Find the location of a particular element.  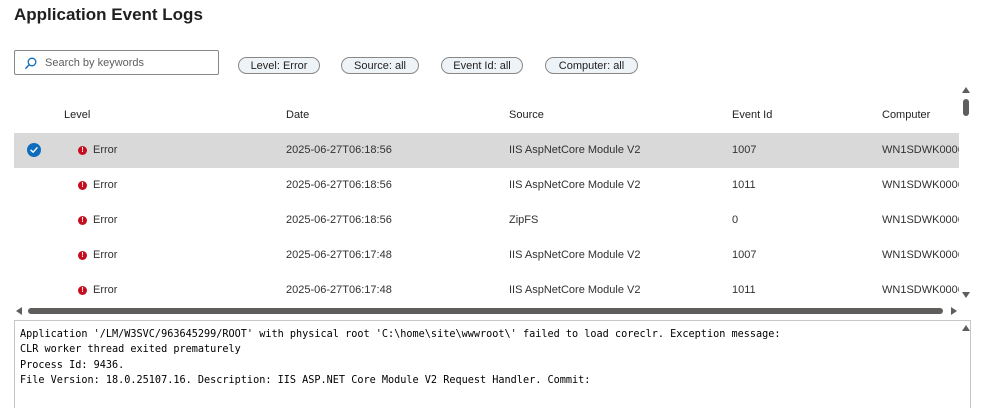

filter-source: Source: all is located at coordinates (380, 65).